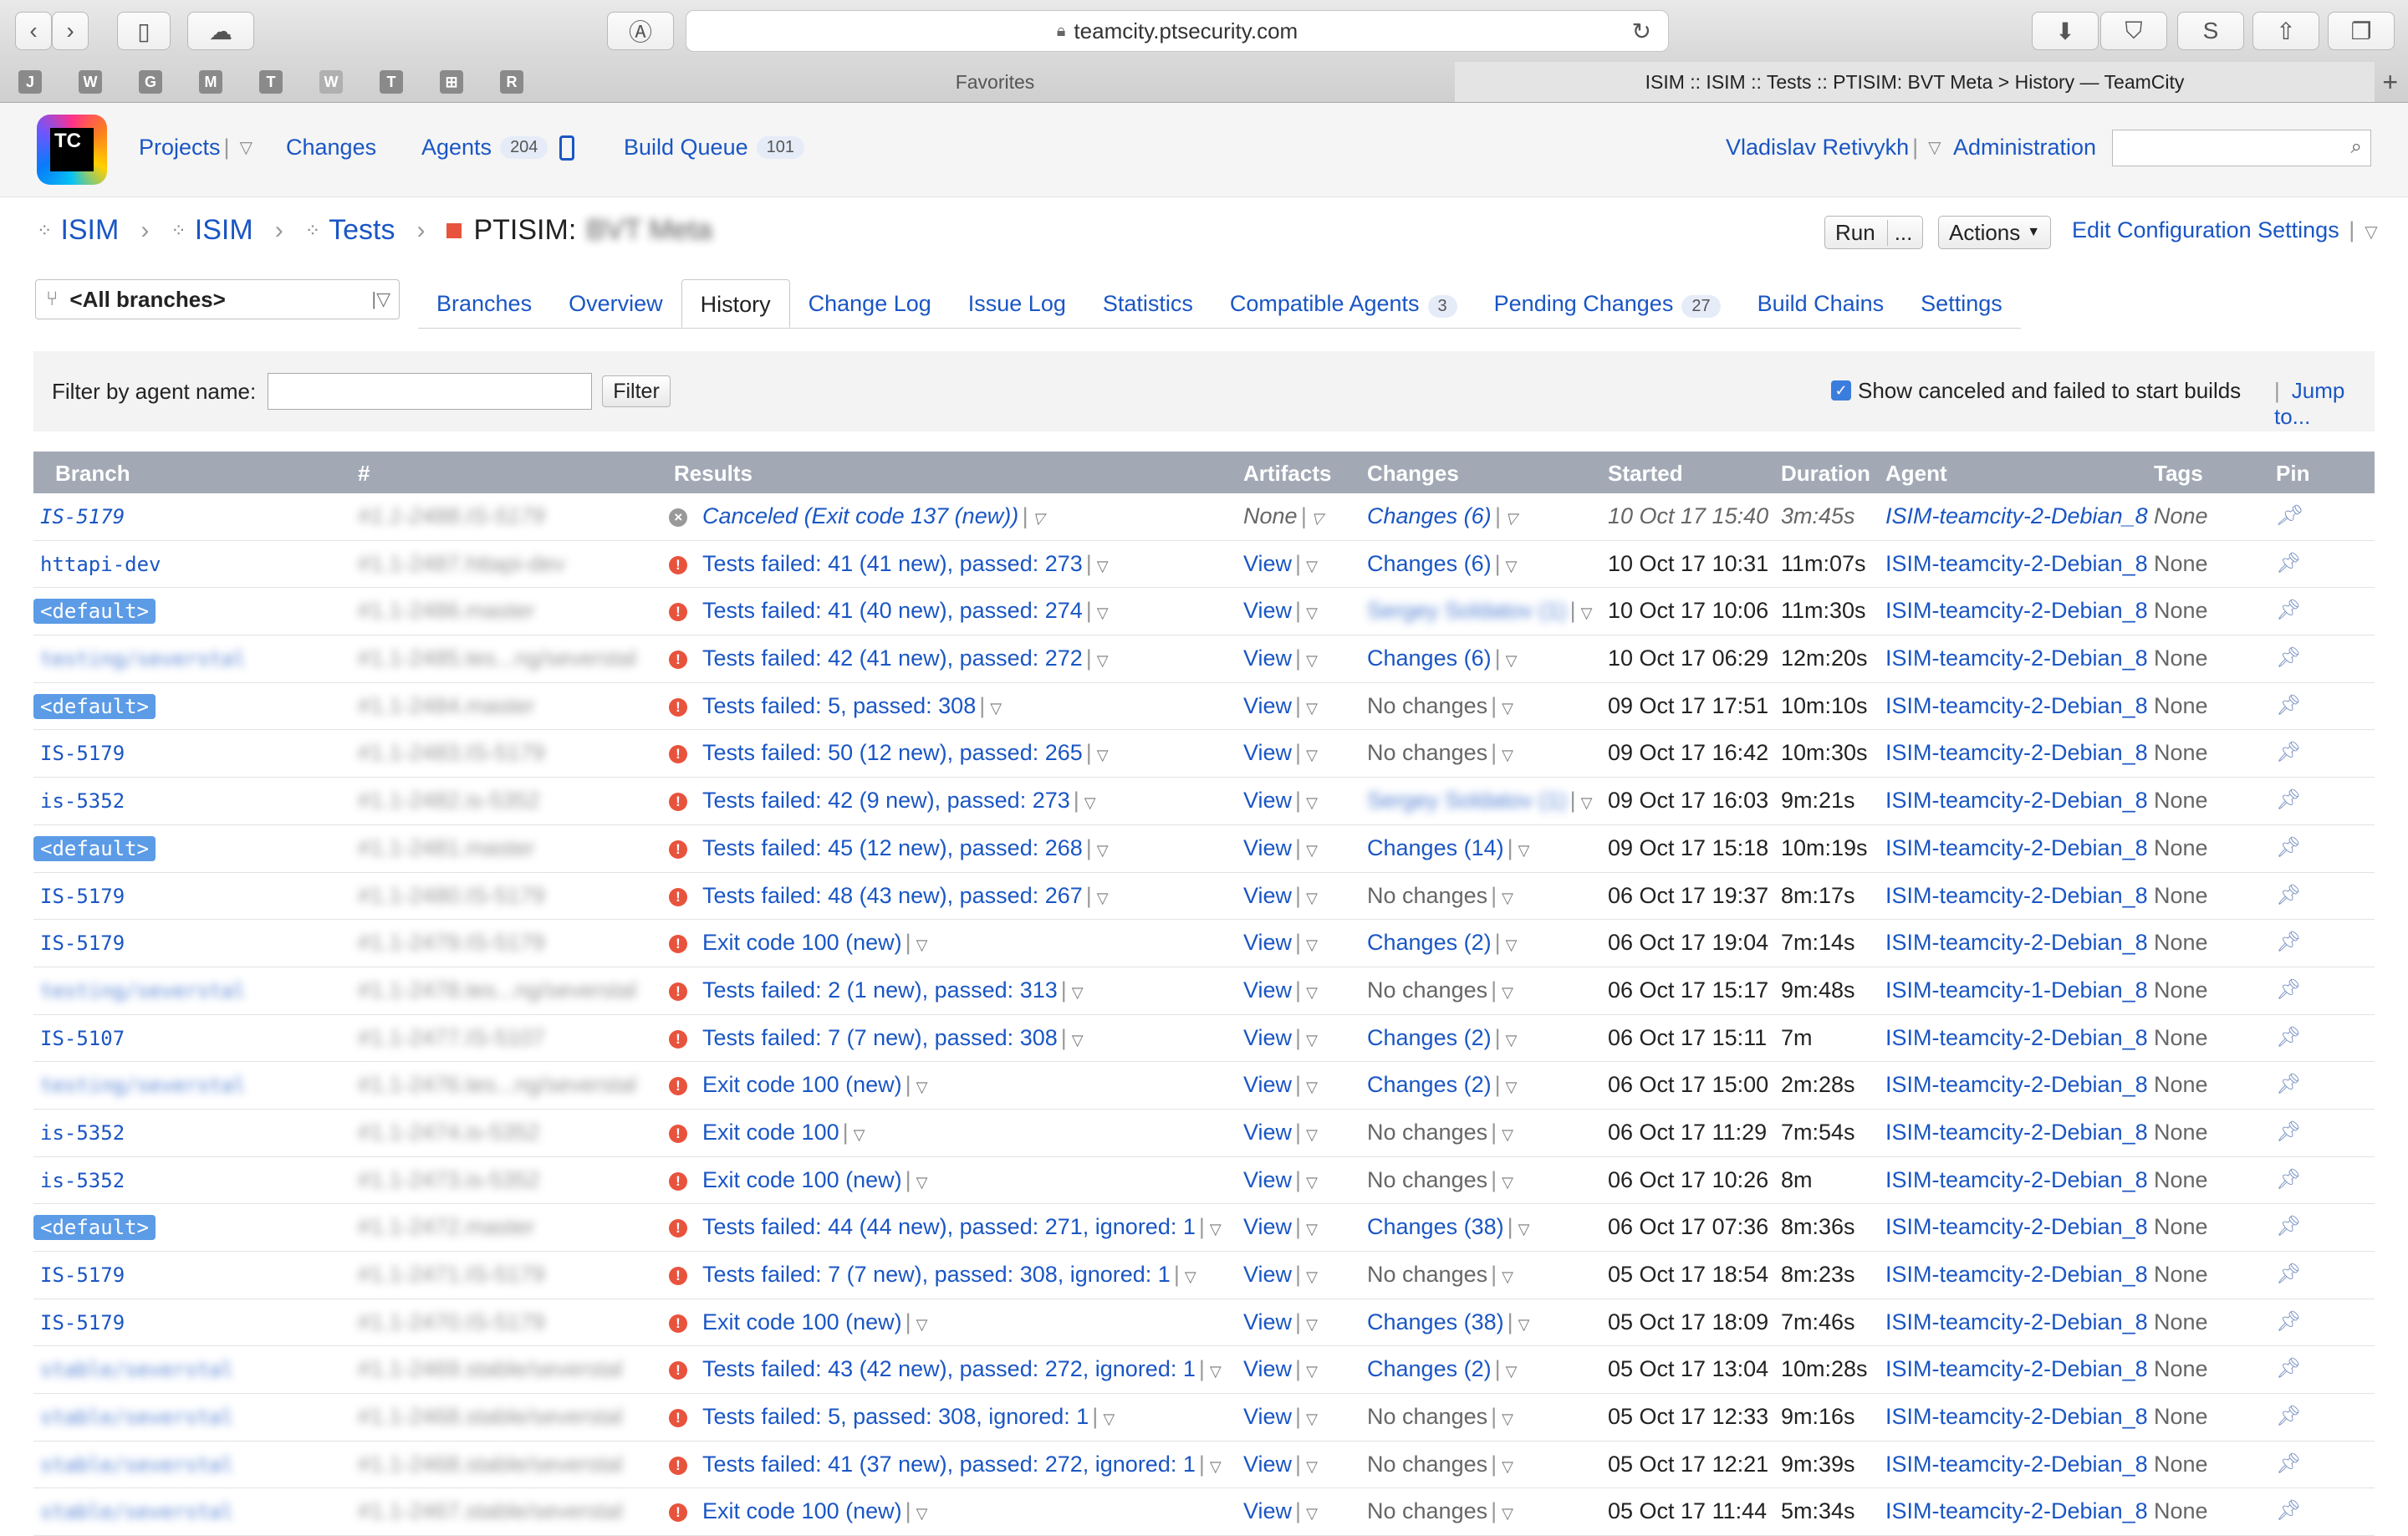 This screenshot has height=1536, width=2408. I want to click on chevron-down-icon: |▽, so click(381, 299).